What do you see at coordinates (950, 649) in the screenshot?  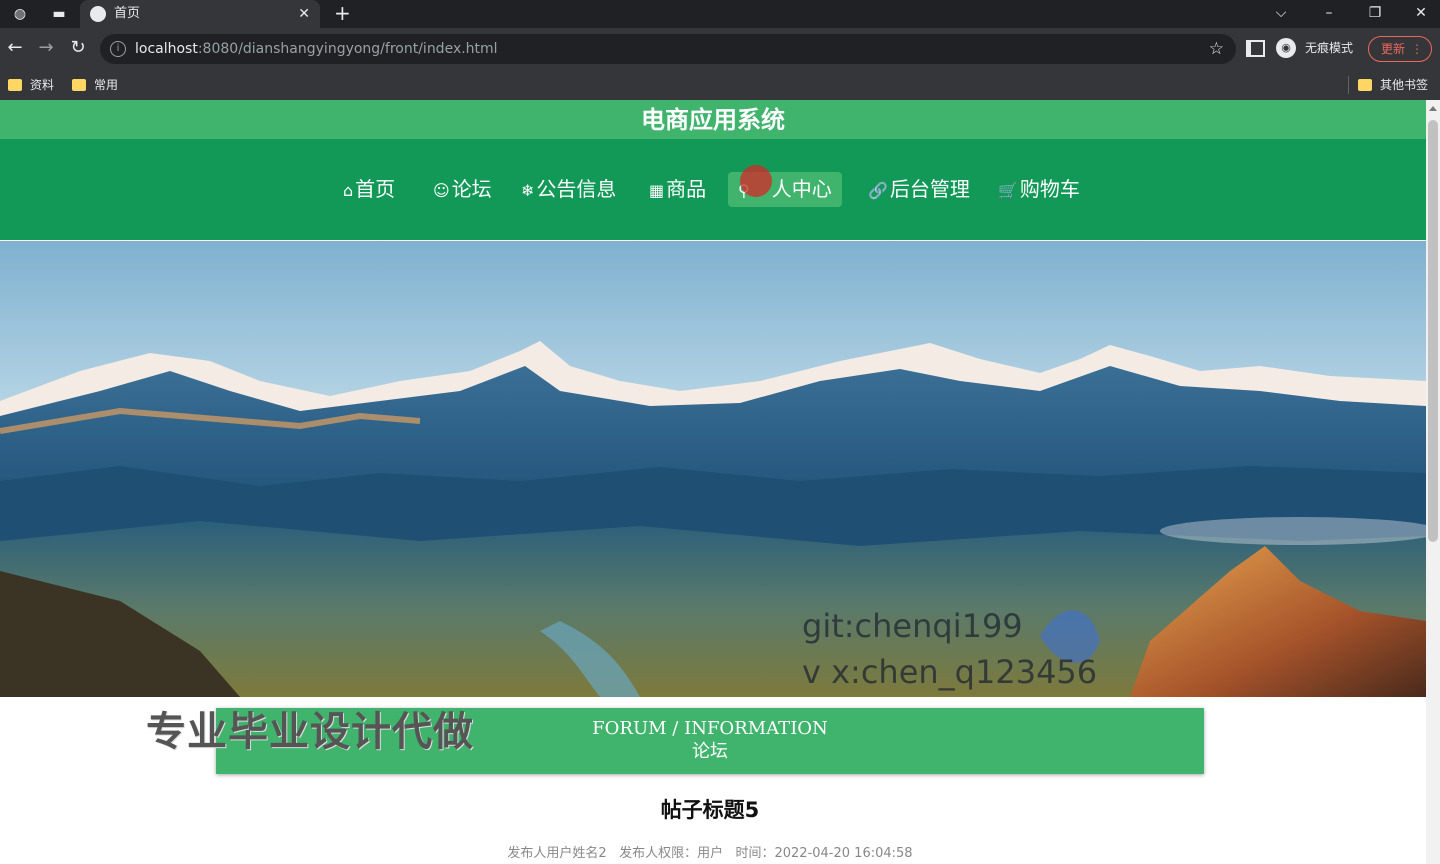 I see `watermark-text: git:chenqi199 v x:chen_q123456` at bounding box center [950, 649].